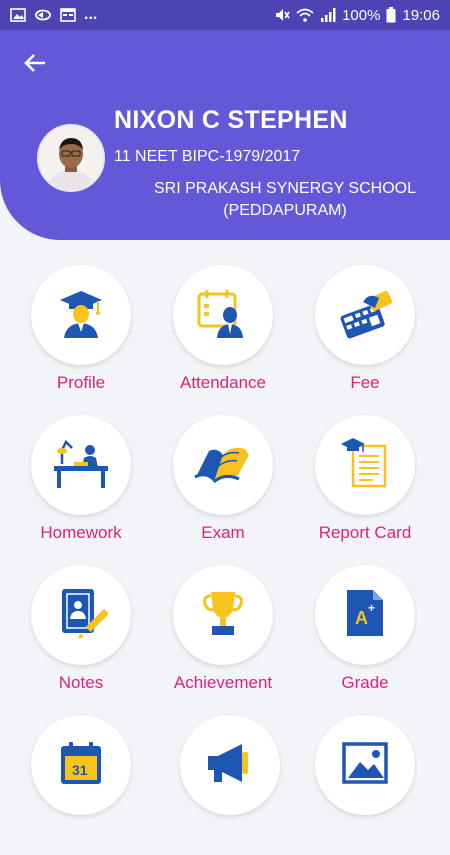 The height and width of the screenshot is (855, 450). I want to click on notes-pencil-icon, so click(82, 615).